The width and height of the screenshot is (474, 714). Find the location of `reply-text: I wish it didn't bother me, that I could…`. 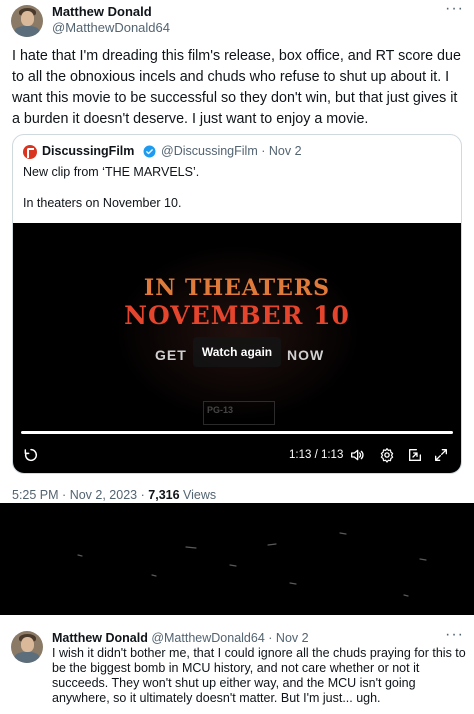

reply-text: I wish it didn't bother me, that I could… is located at coordinates (259, 675).